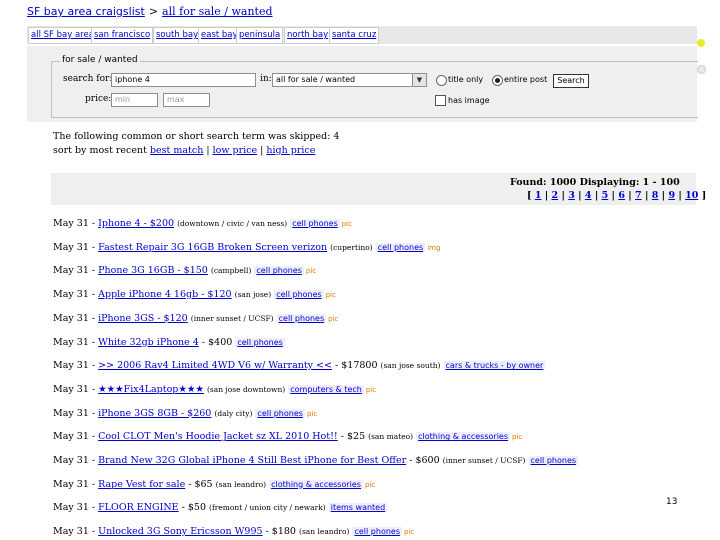 The height and width of the screenshot is (540, 720). I want to click on sort-high-price-link: high price, so click(290, 150).